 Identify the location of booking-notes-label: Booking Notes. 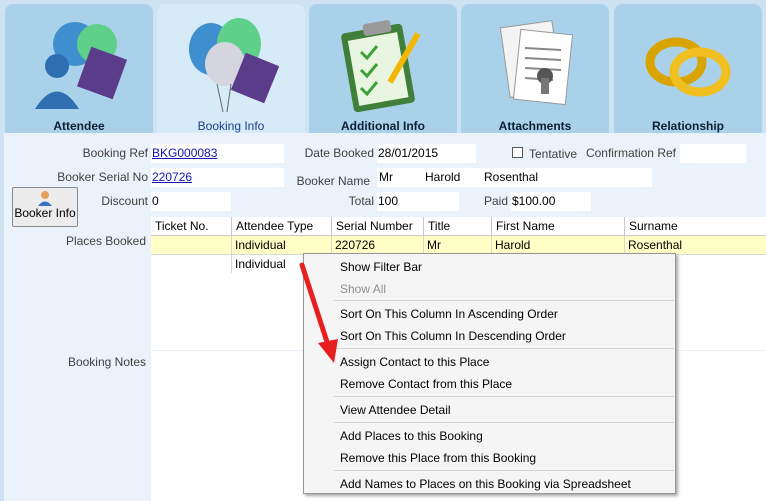
(106, 362).